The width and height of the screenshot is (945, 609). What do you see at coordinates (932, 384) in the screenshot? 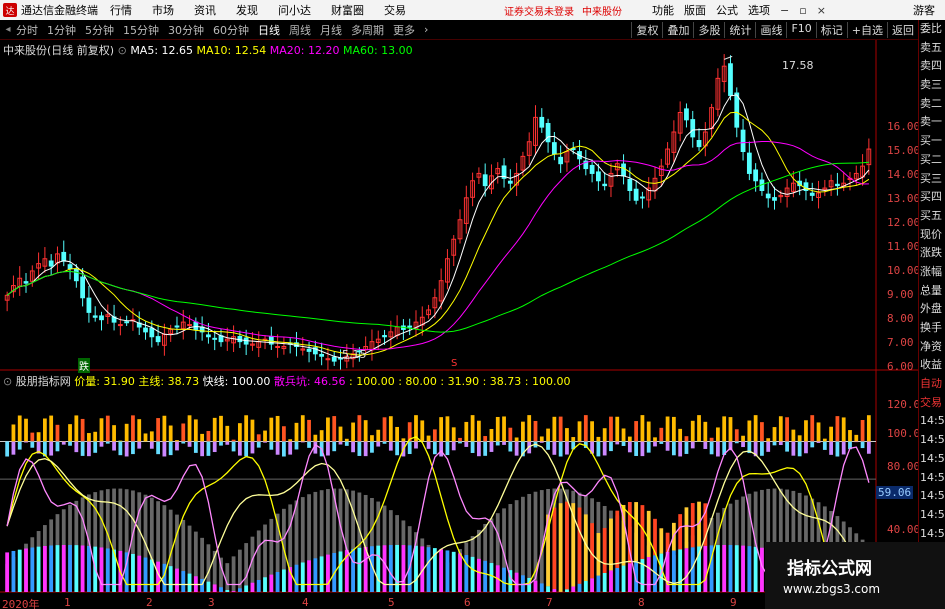
I see `side-panel-item: 自动` at bounding box center [932, 384].